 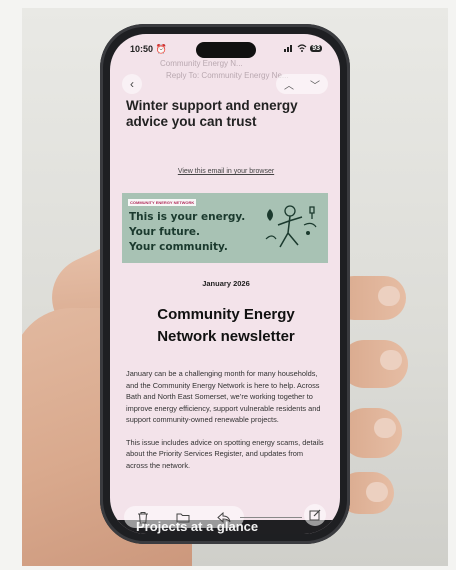 What do you see at coordinates (288, 48) in the screenshot?
I see `signal-icon` at bounding box center [288, 48].